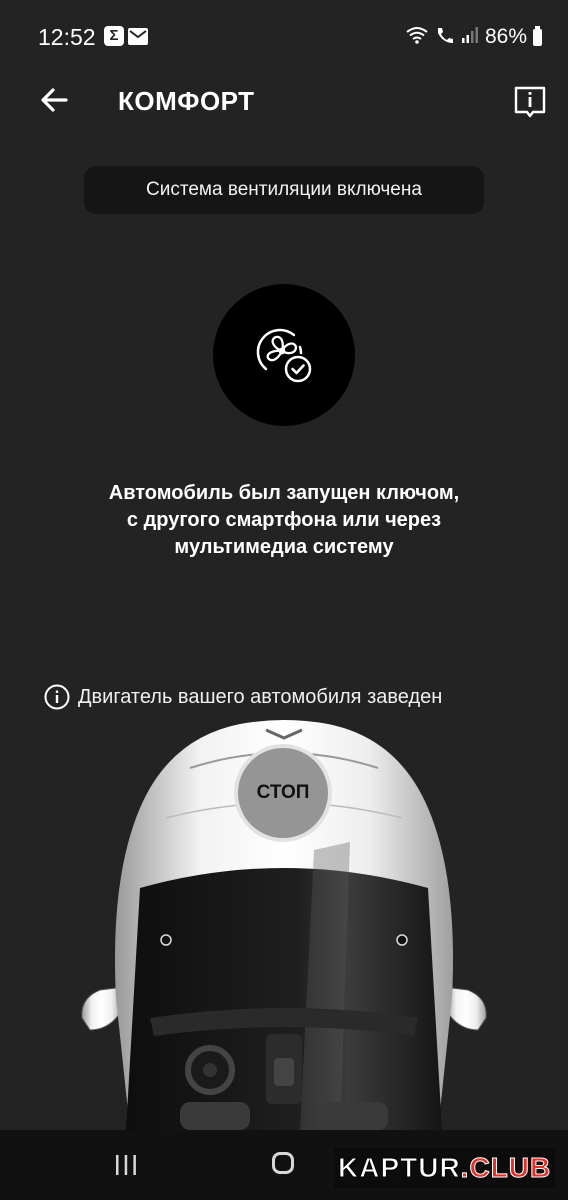 This screenshot has height=1200, width=568. What do you see at coordinates (283, 1163) in the screenshot?
I see `home-icon` at bounding box center [283, 1163].